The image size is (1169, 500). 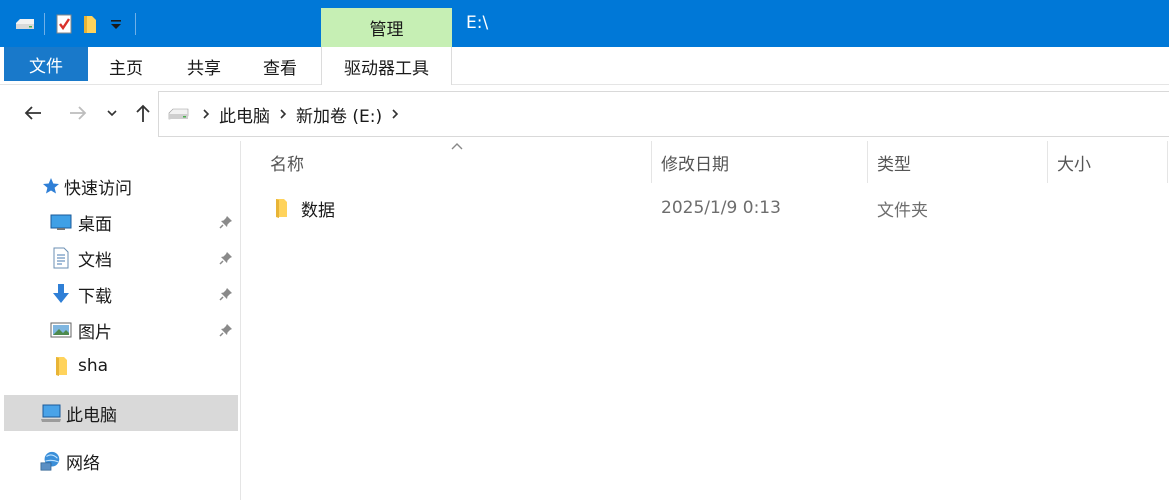 What do you see at coordinates (93, 366) in the screenshot?
I see `nav-label: sha` at bounding box center [93, 366].